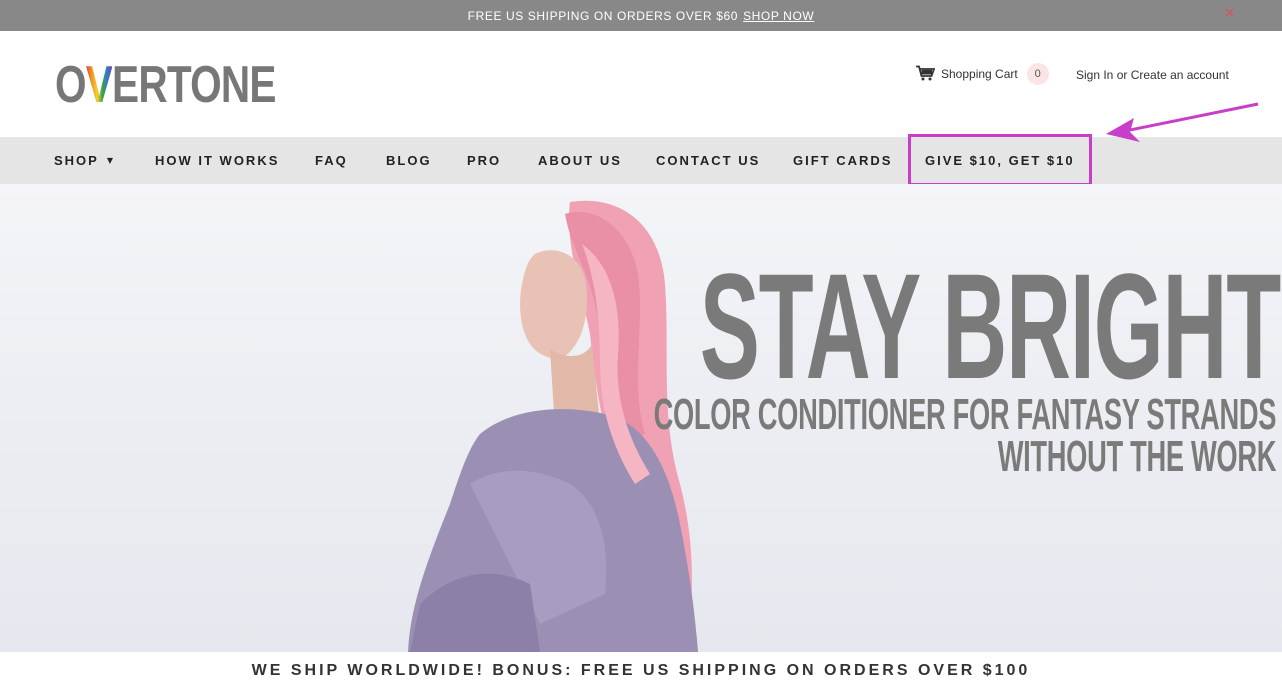 Image resolution: width=1282 pixels, height=689 pixels. What do you see at coordinates (484, 160) in the screenshot?
I see `nav-item-pro: PRO` at bounding box center [484, 160].